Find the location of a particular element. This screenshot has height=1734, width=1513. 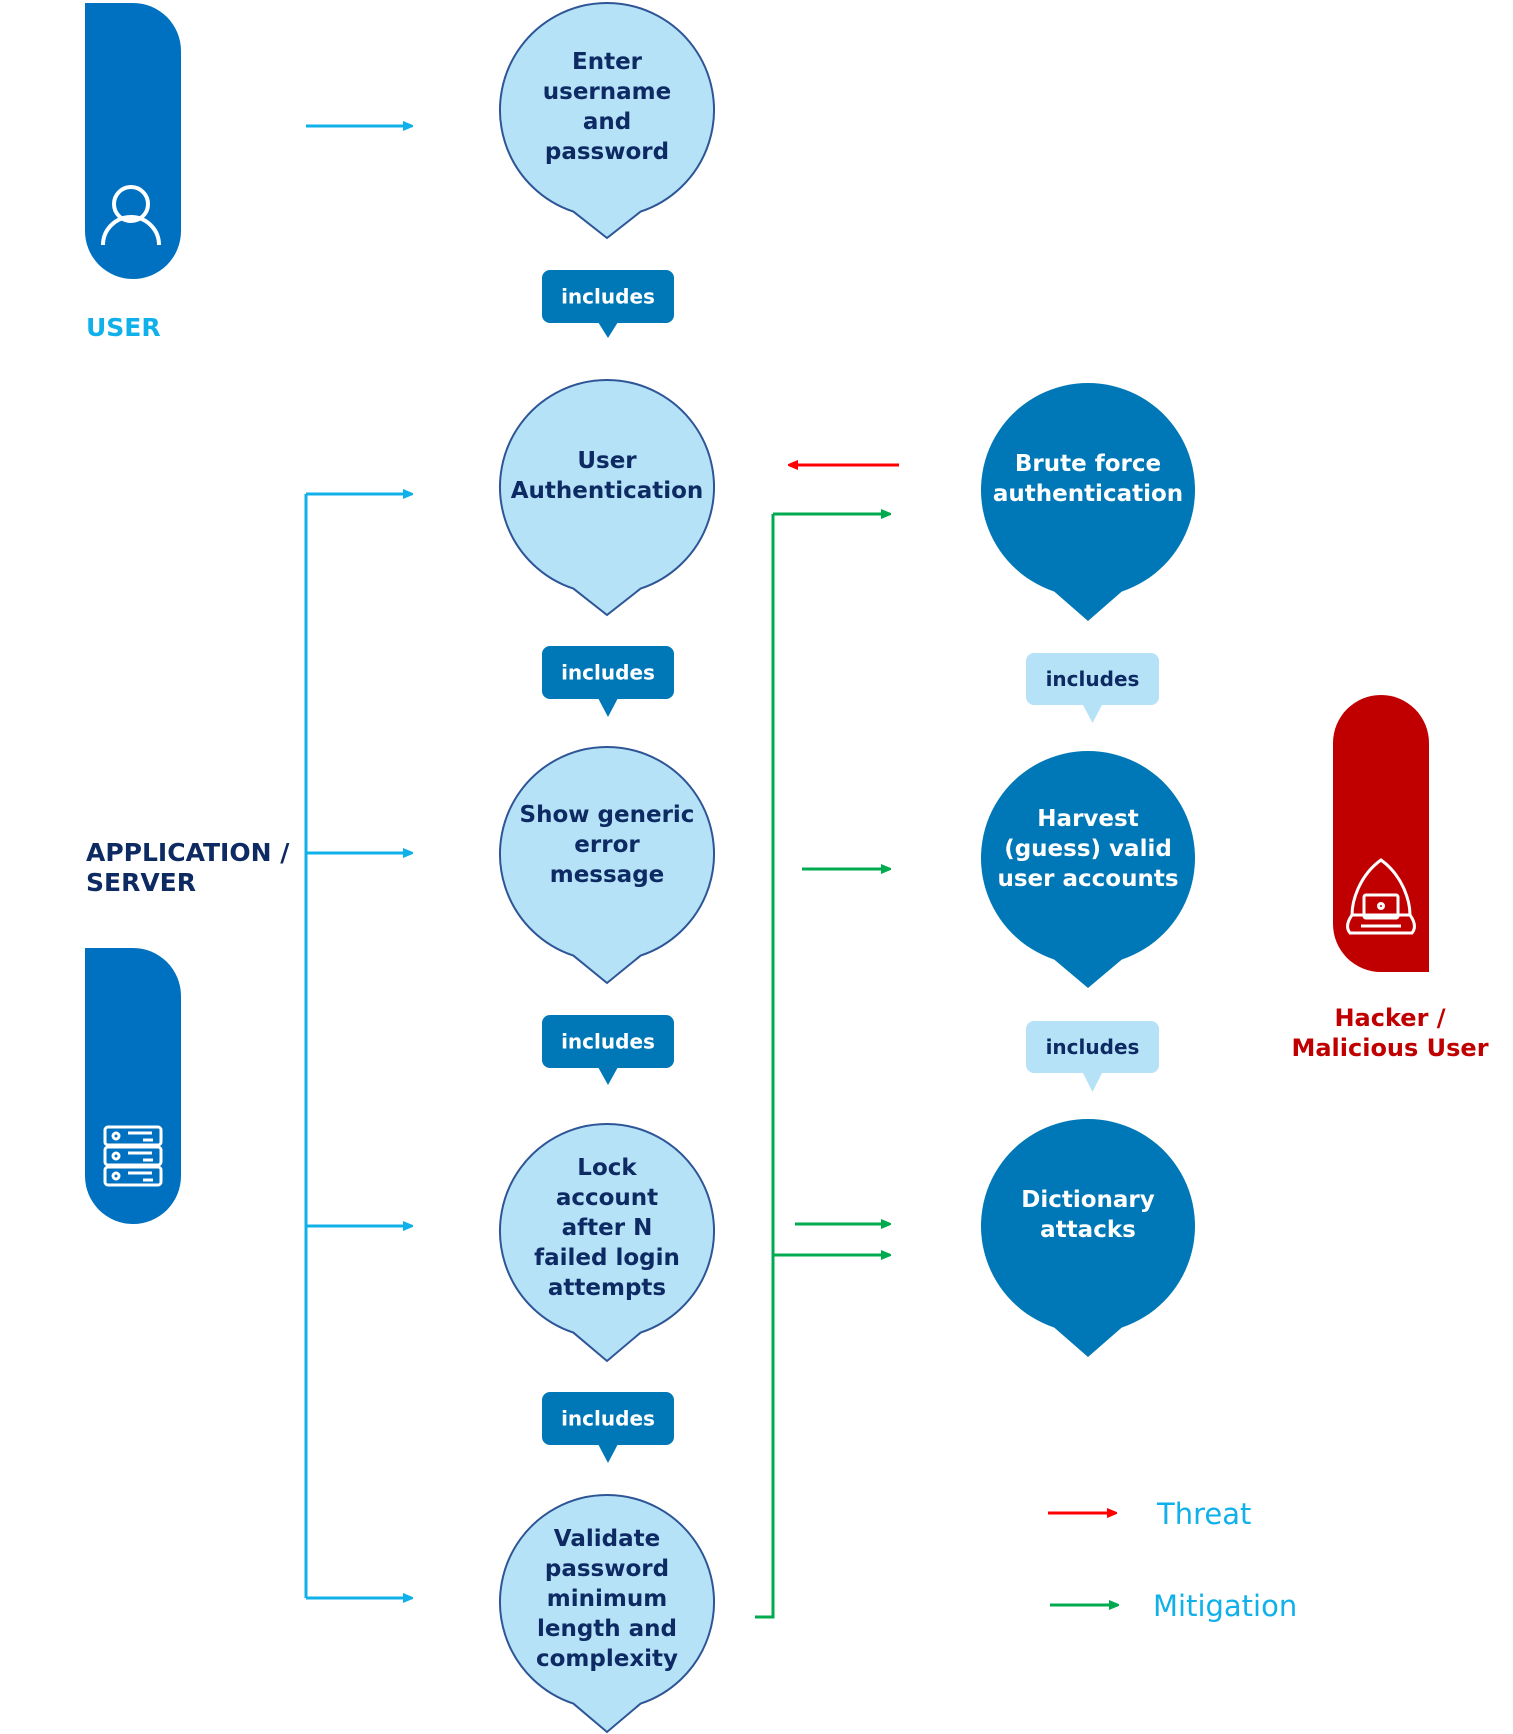

includes-tag-threat-1-pointer is located at coordinates (1092, 713).